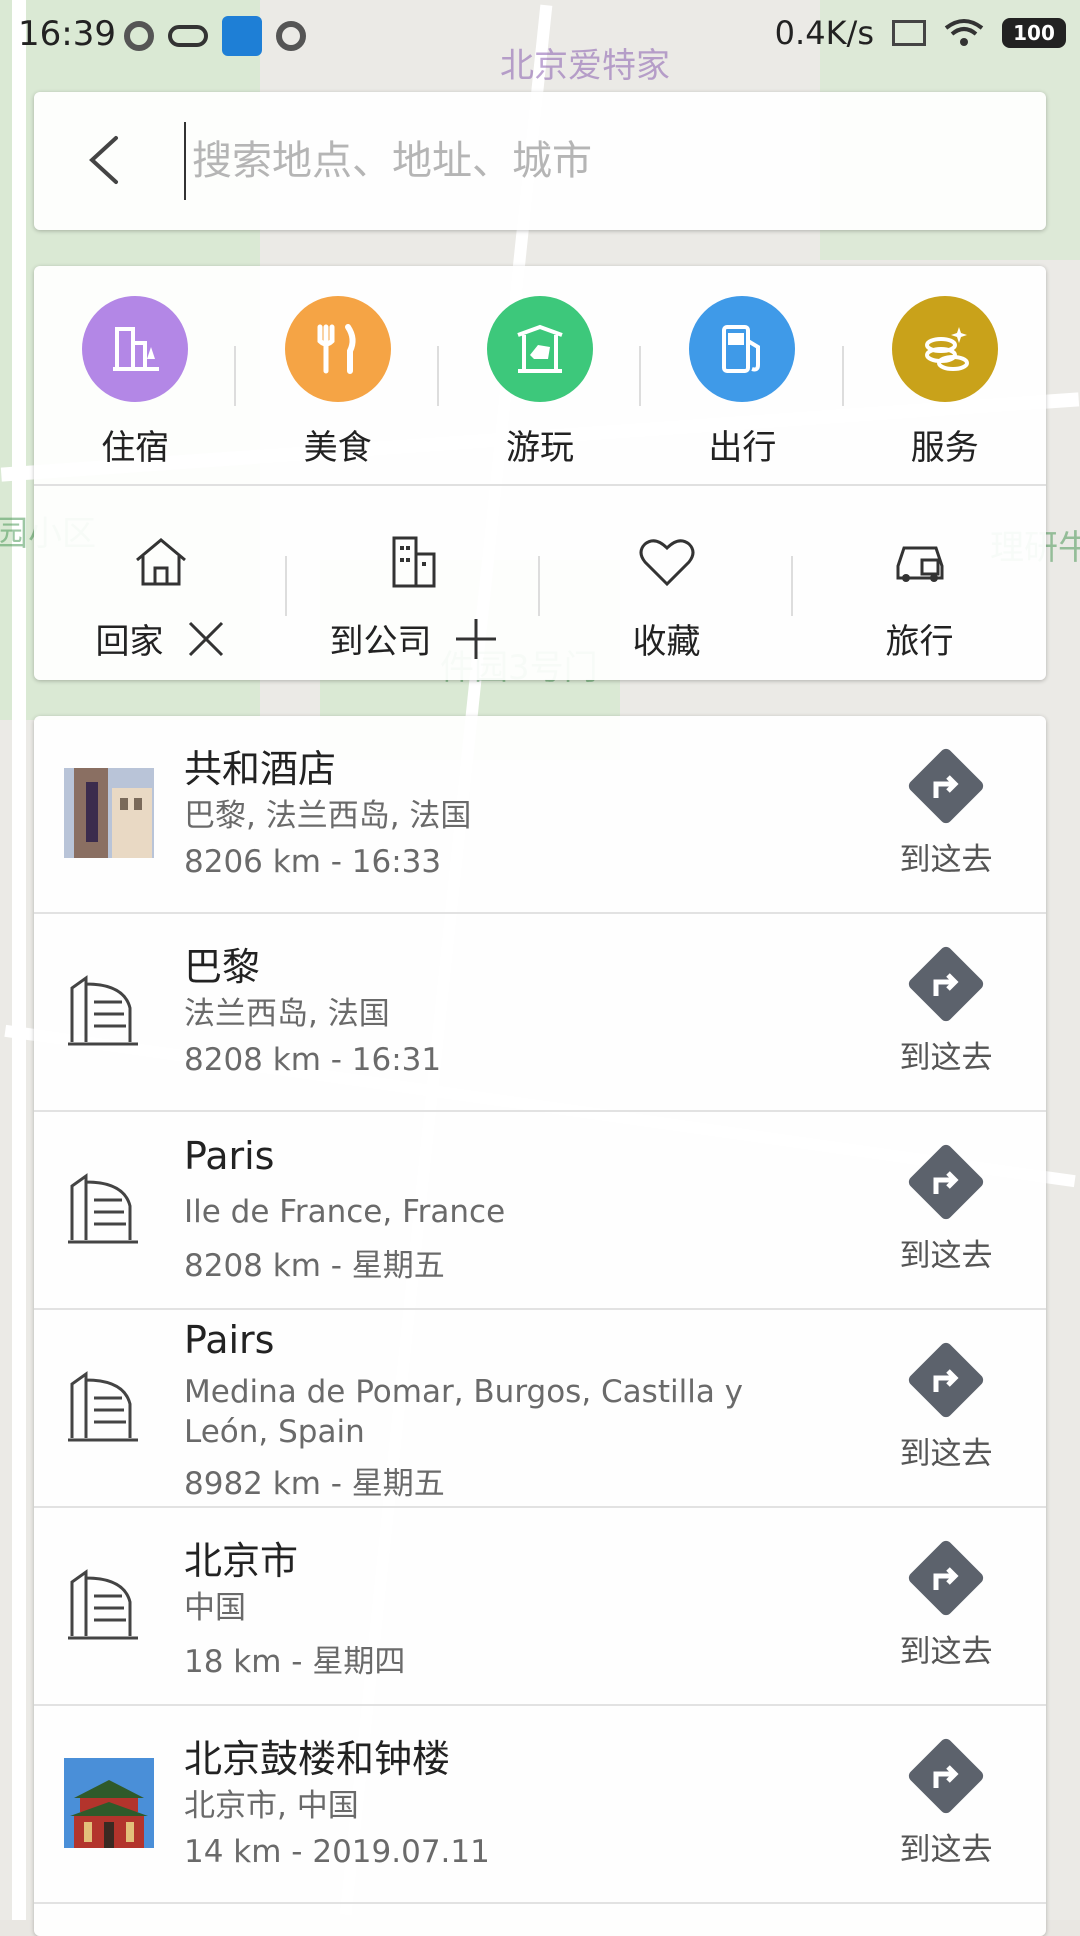 The image size is (1080, 1936). What do you see at coordinates (229, 1340) in the screenshot?
I see `result-title: Pairs` at bounding box center [229, 1340].